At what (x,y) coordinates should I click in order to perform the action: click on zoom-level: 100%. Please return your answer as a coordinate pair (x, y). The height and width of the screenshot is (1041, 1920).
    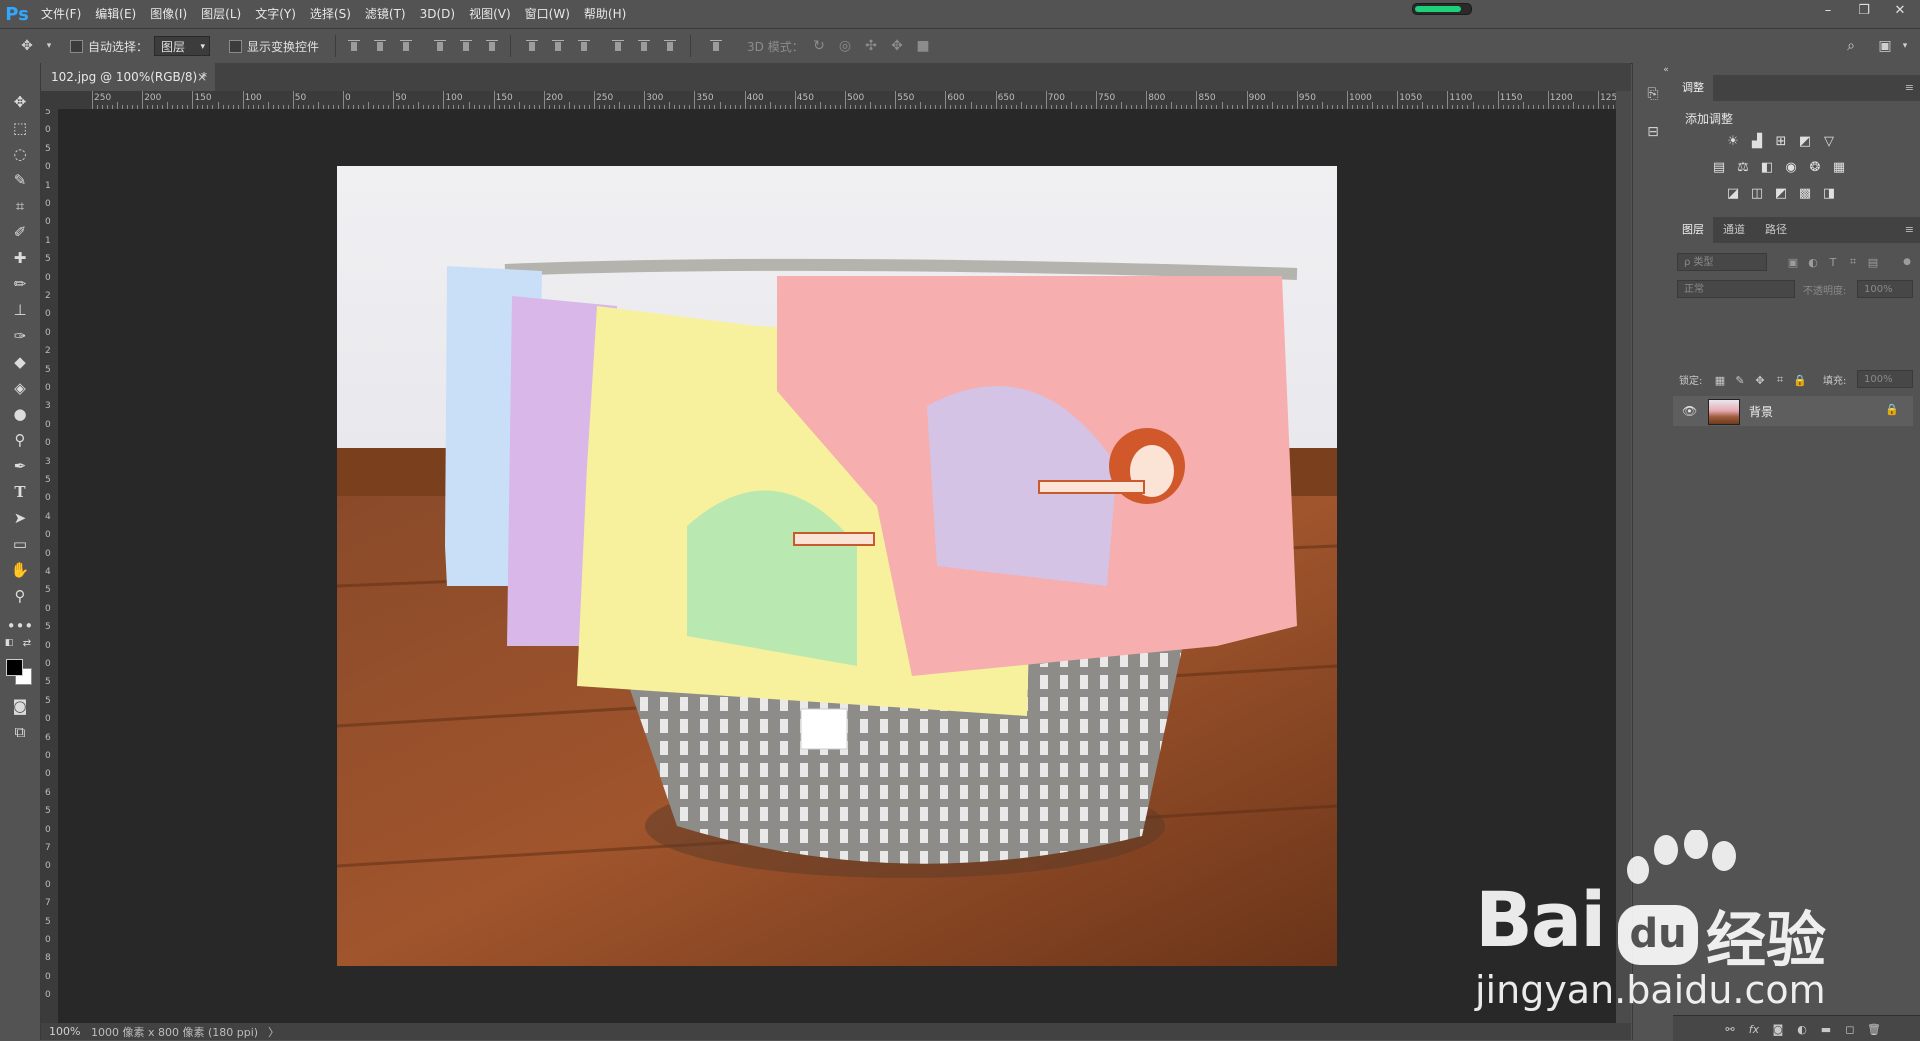
    Looking at the image, I should click on (67, 1031).